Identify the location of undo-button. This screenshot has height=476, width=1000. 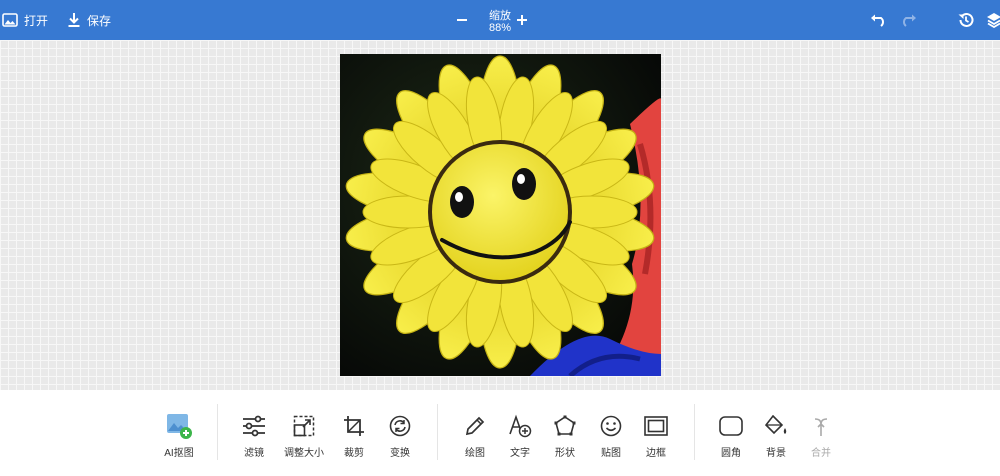
(879, 20).